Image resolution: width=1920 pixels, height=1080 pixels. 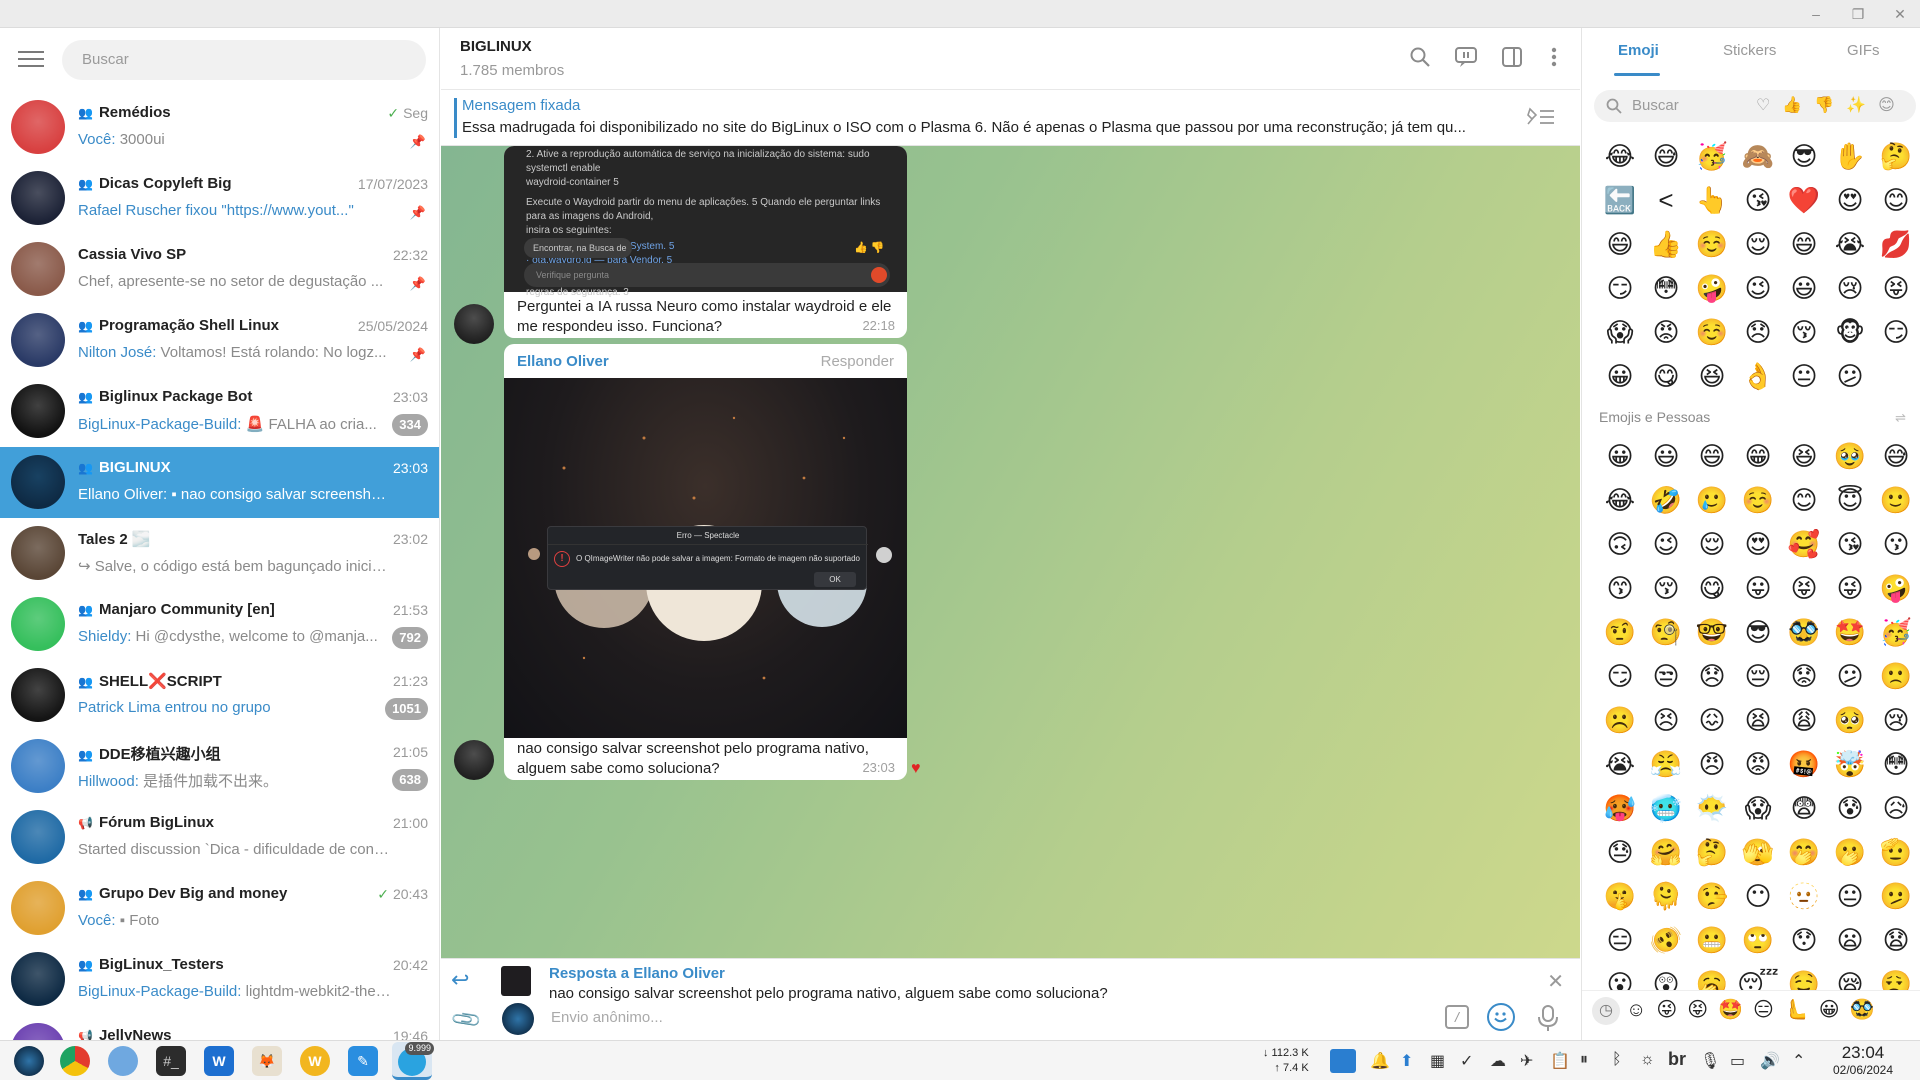 What do you see at coordinates (1850, 632) in the screenshot?
I see `emoji-item: 🤩` at bounding box center [1850, 632].